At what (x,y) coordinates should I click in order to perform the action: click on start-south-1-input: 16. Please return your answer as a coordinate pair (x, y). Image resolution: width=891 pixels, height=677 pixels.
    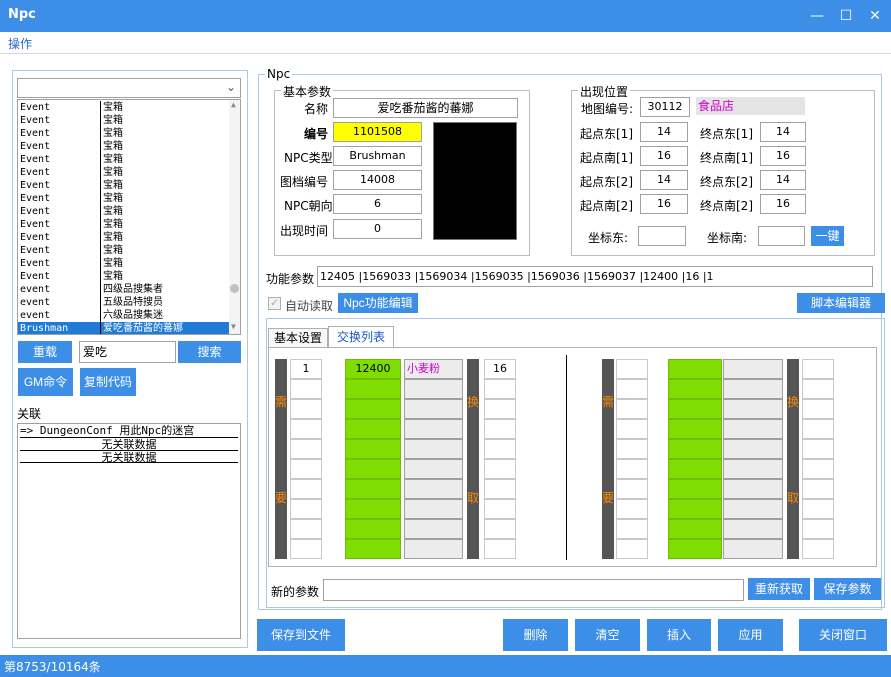
    Looking at the image, I should click on (664, 156).